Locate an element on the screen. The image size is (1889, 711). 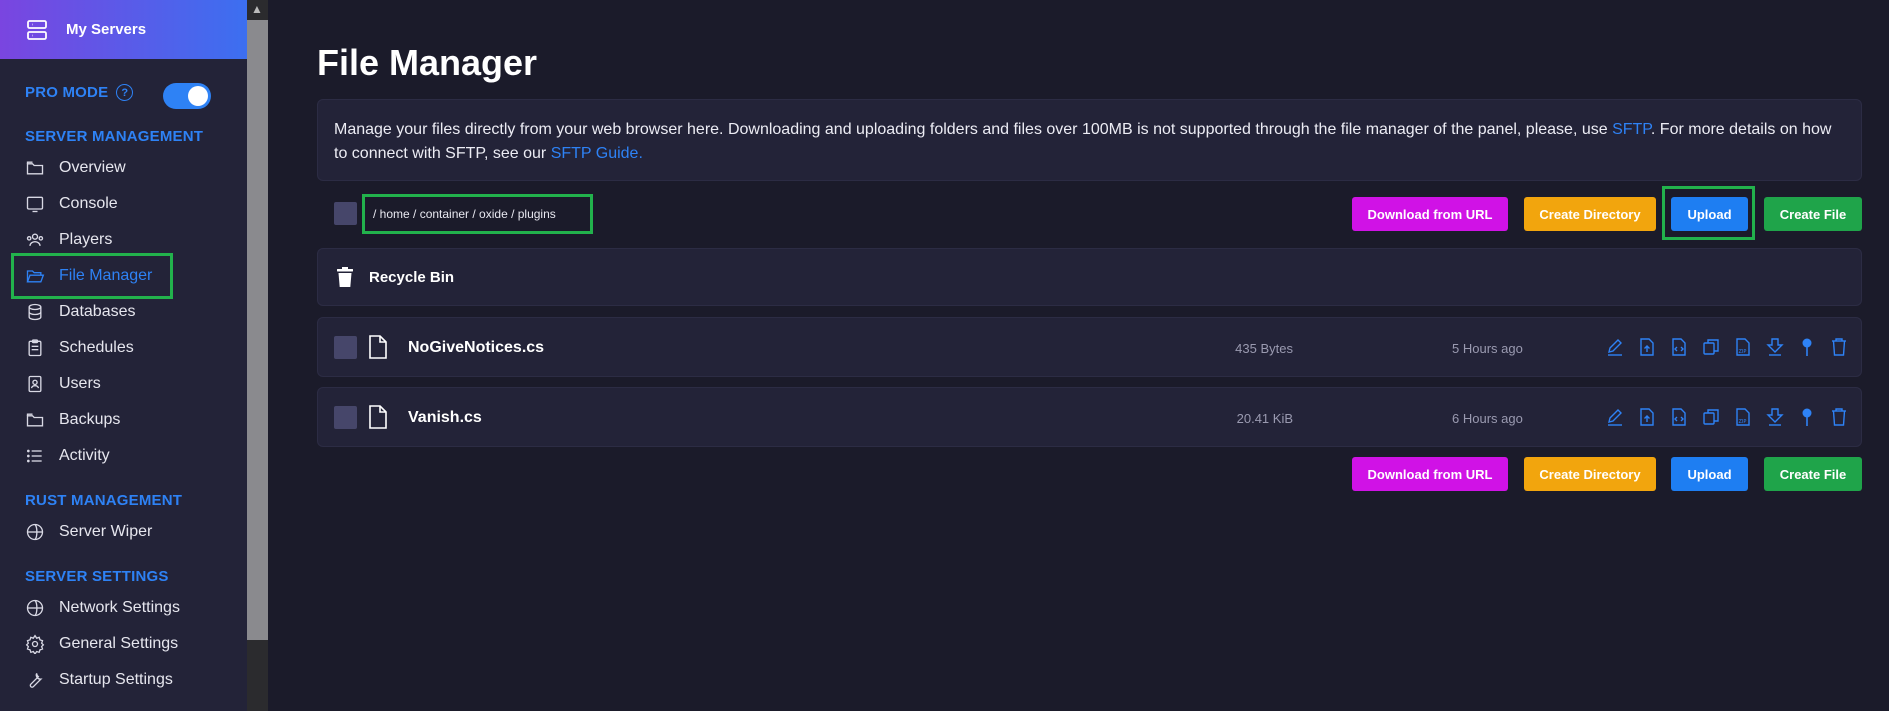
file-name: NoGiveNotices.cs is located at coordinates (476, 348).